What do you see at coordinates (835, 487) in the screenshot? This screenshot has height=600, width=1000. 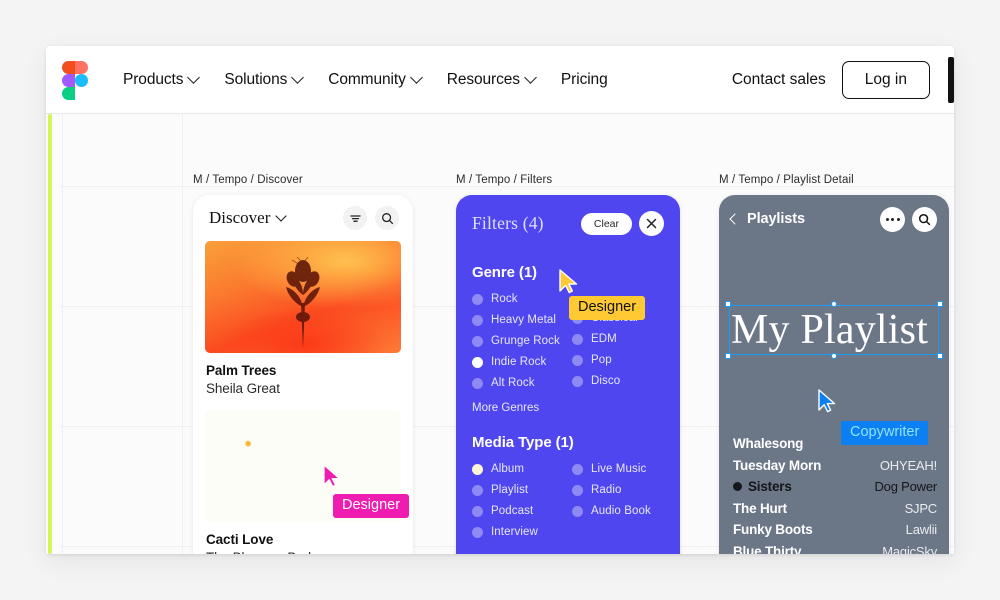 I see `track-row-selected: Sisters Dog Power` at bounding box center [835, 487].